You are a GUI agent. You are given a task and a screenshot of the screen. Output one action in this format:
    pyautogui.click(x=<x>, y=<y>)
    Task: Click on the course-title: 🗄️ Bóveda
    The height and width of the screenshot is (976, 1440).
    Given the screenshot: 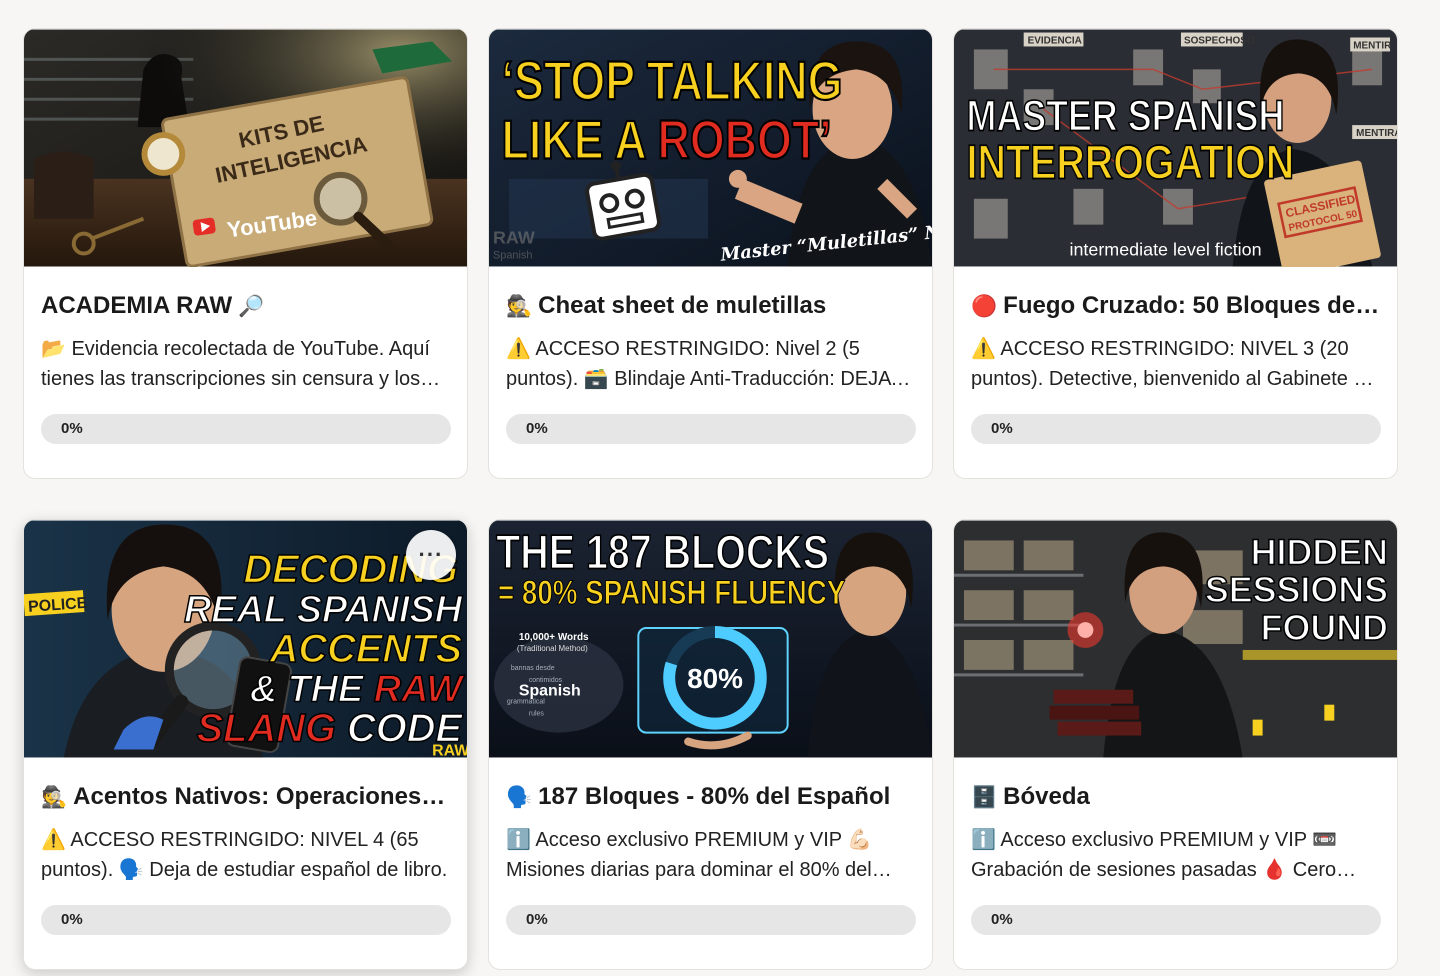 What is the action you would take?
    pyautogui.click(x=1176, y=797)
    